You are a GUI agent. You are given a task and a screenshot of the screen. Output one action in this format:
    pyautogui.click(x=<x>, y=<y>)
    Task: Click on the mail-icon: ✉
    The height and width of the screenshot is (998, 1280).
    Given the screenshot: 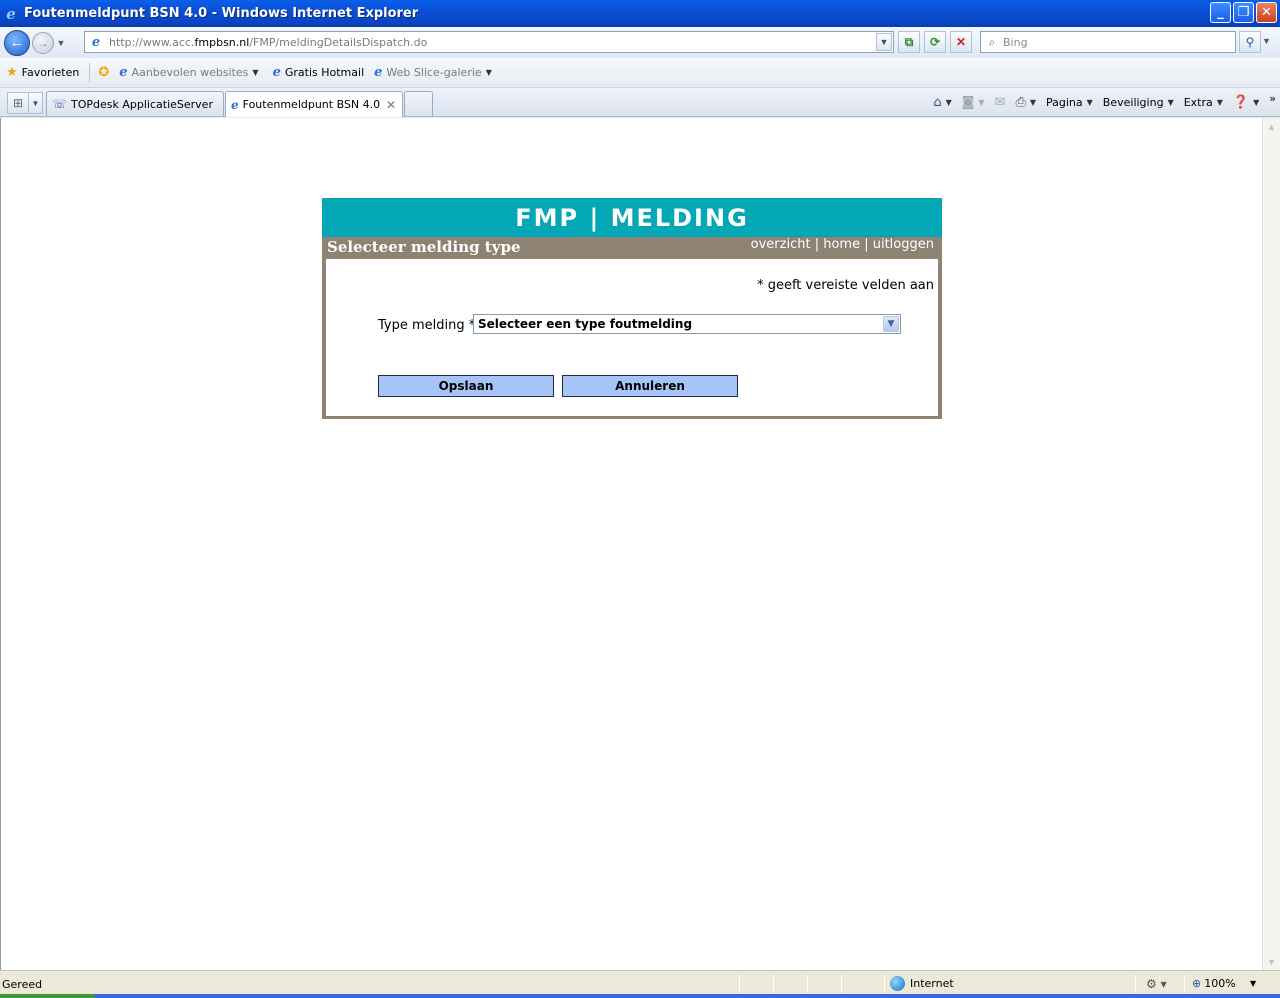 What is the action you would take?
    pyautogui.click(x=1000, y=102)
    